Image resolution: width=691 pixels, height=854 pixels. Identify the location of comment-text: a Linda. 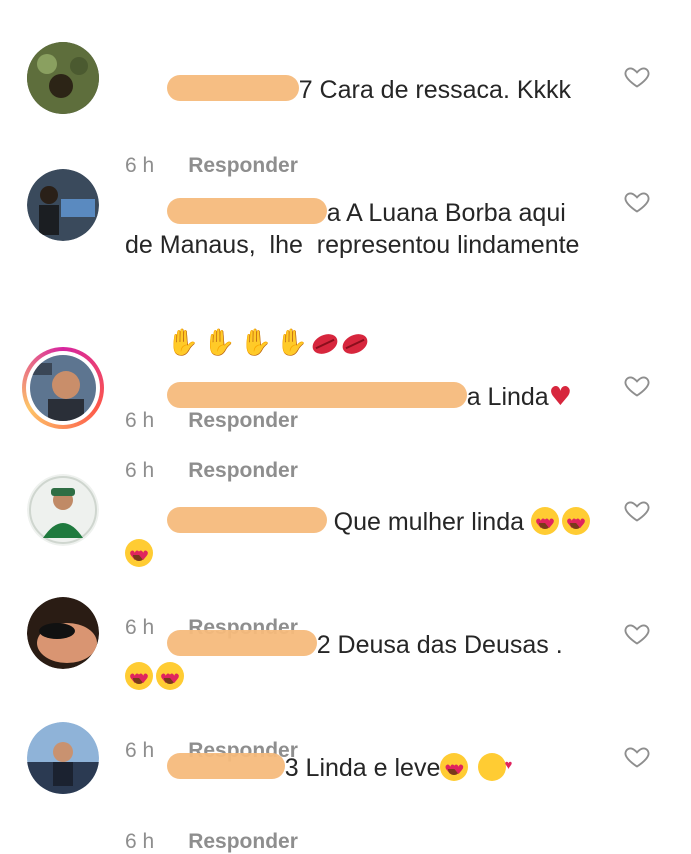
(507, 397).